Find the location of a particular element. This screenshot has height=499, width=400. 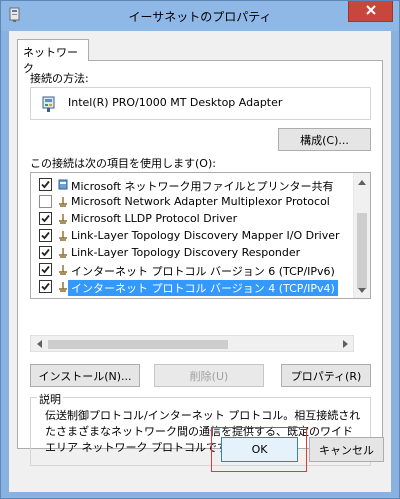

title-bar: イーサネットのプロパティ is located at coordinates (200, 16).